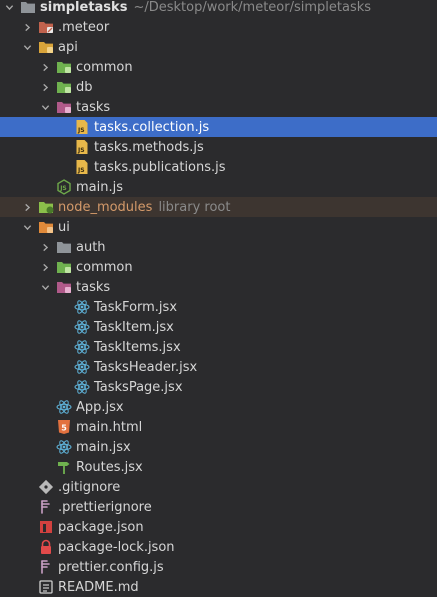  I want to click on tree-file-row: JS tasks.collection.js, so click(218, 127).